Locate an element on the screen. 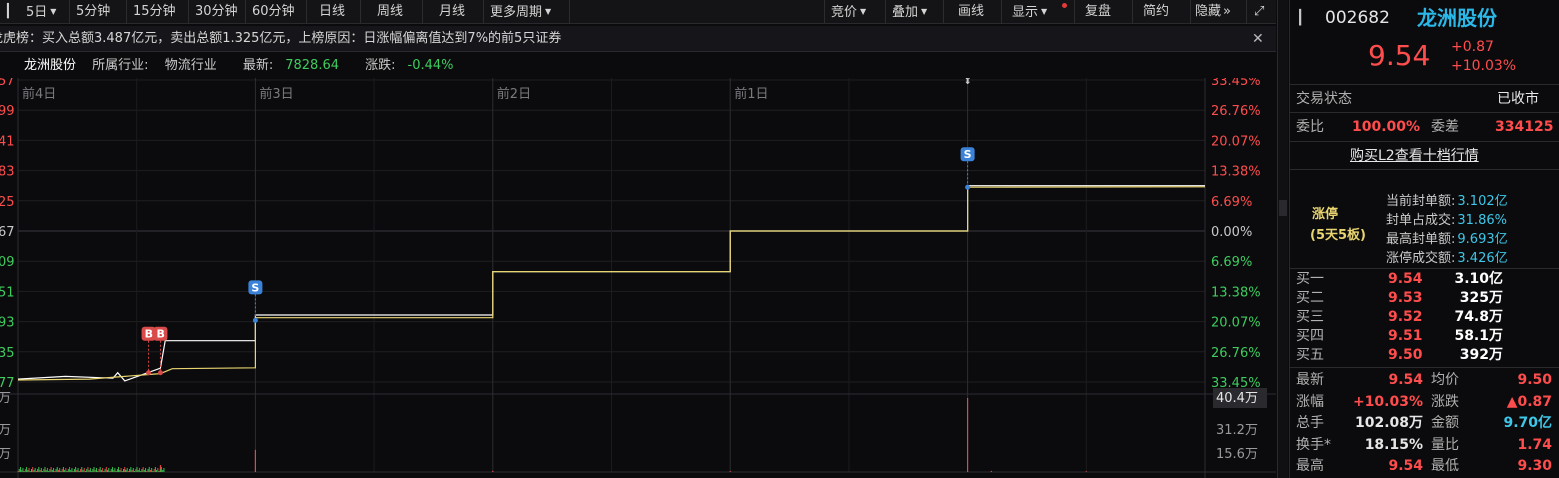 Image resolution: width=1559 pixels, height=478 pixels. period-15min: 15分钟 is located at coordinates (158, 12).